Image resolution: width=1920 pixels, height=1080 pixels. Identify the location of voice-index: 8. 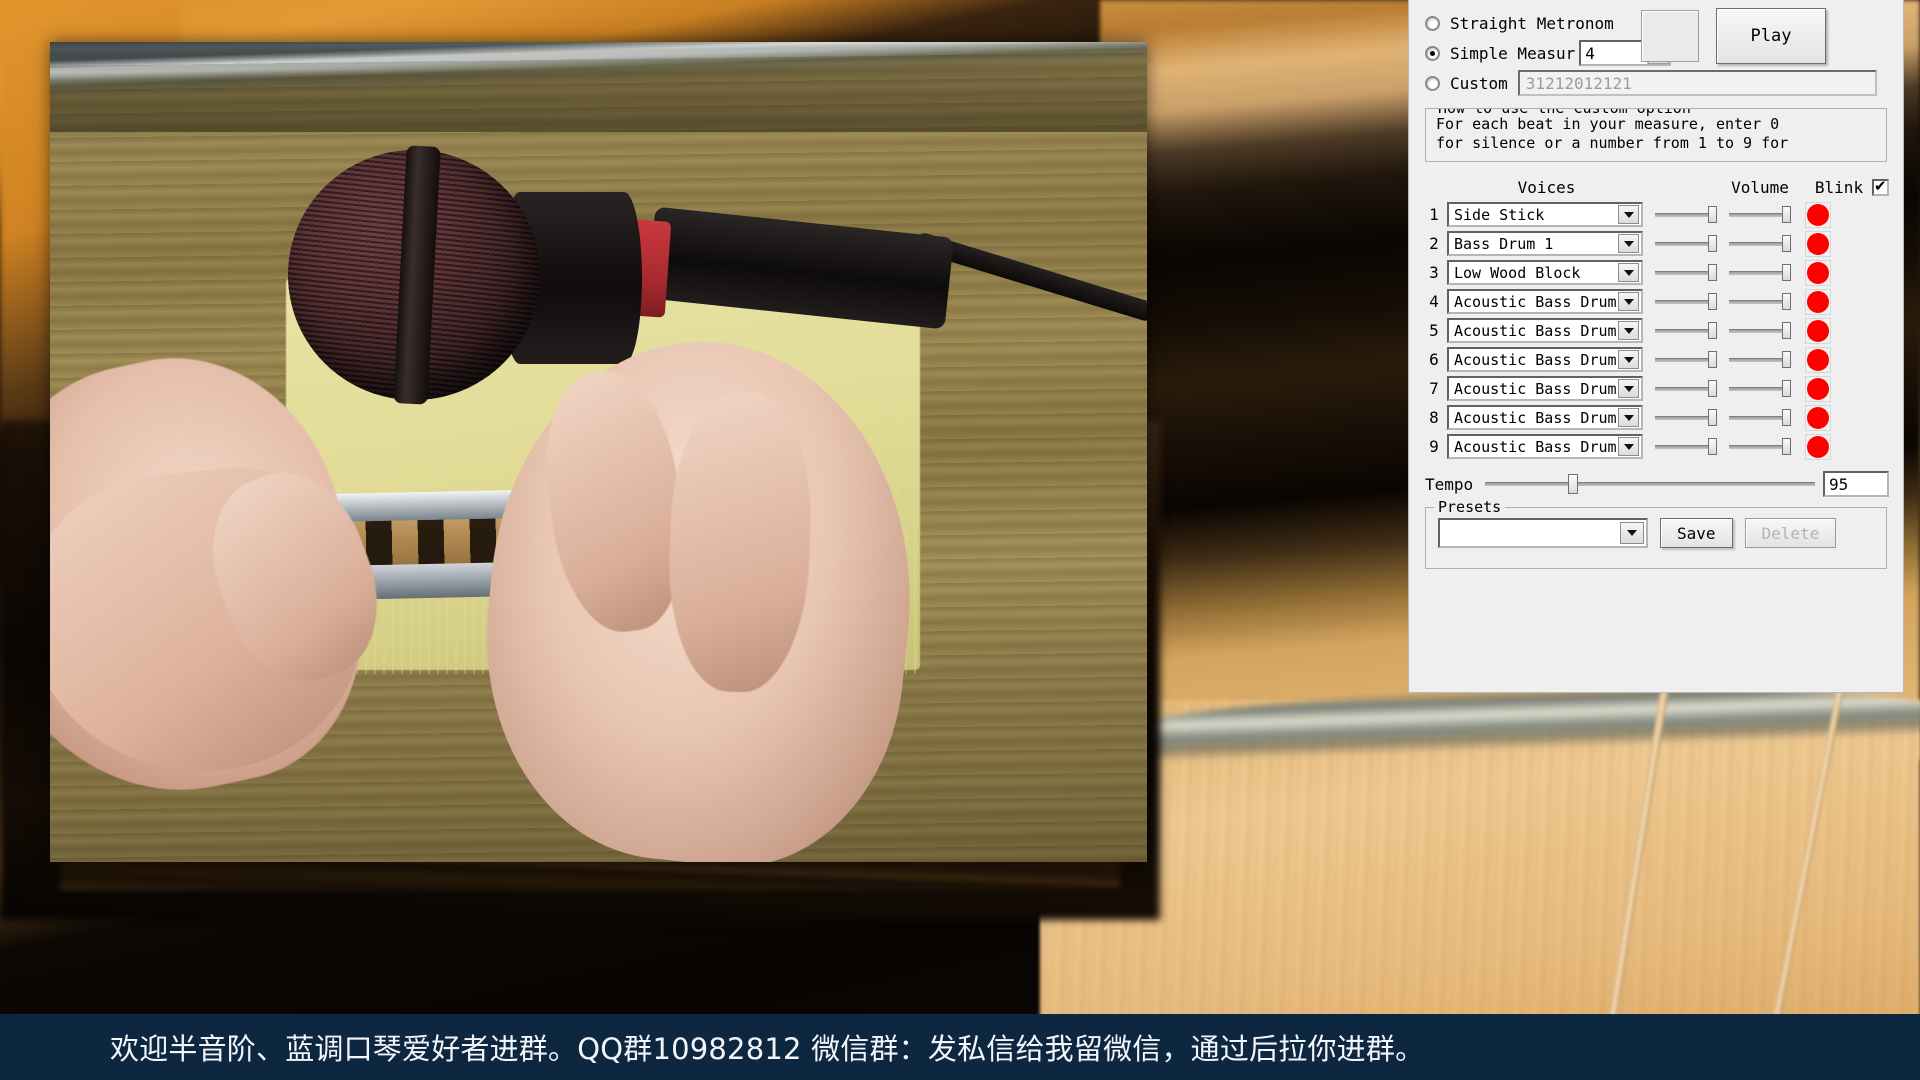
(1434, 417).